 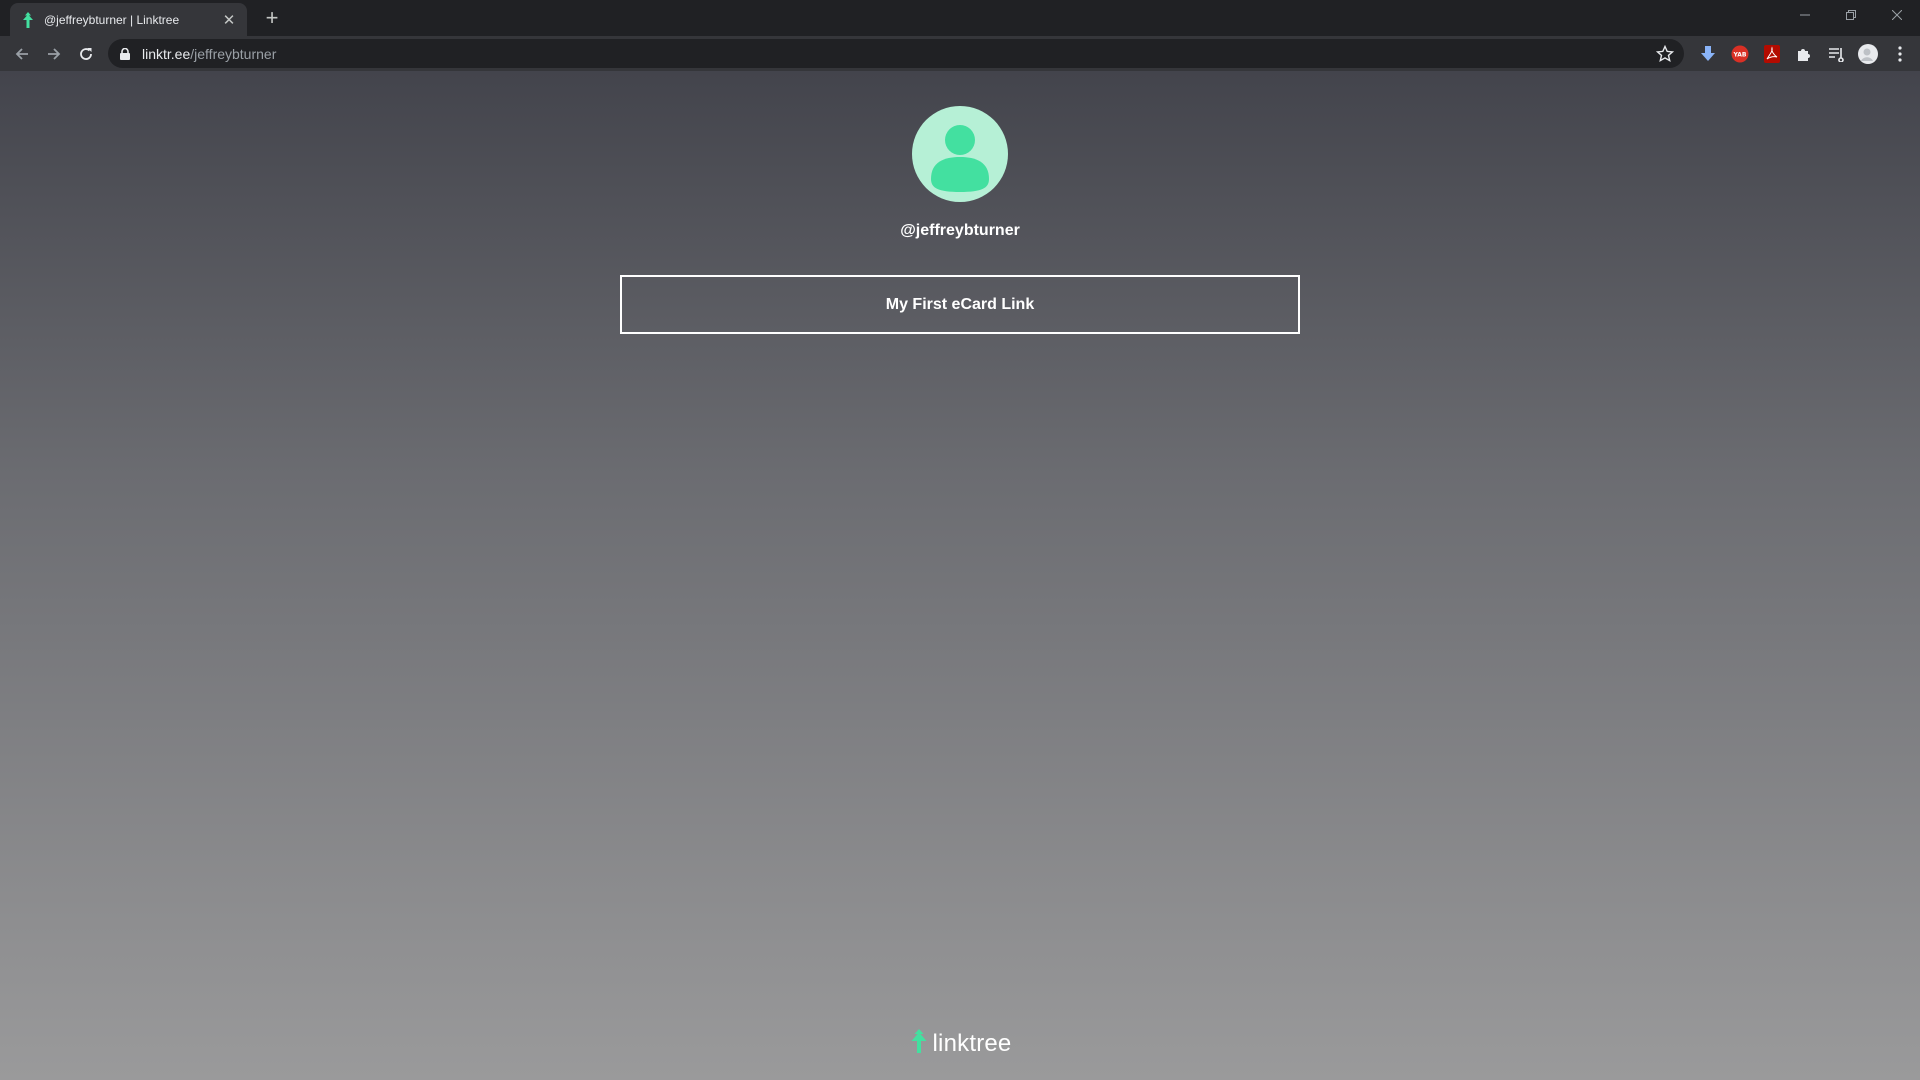 I want to click on linktree-wordmark: linktree, so click(x=972, y=1043).